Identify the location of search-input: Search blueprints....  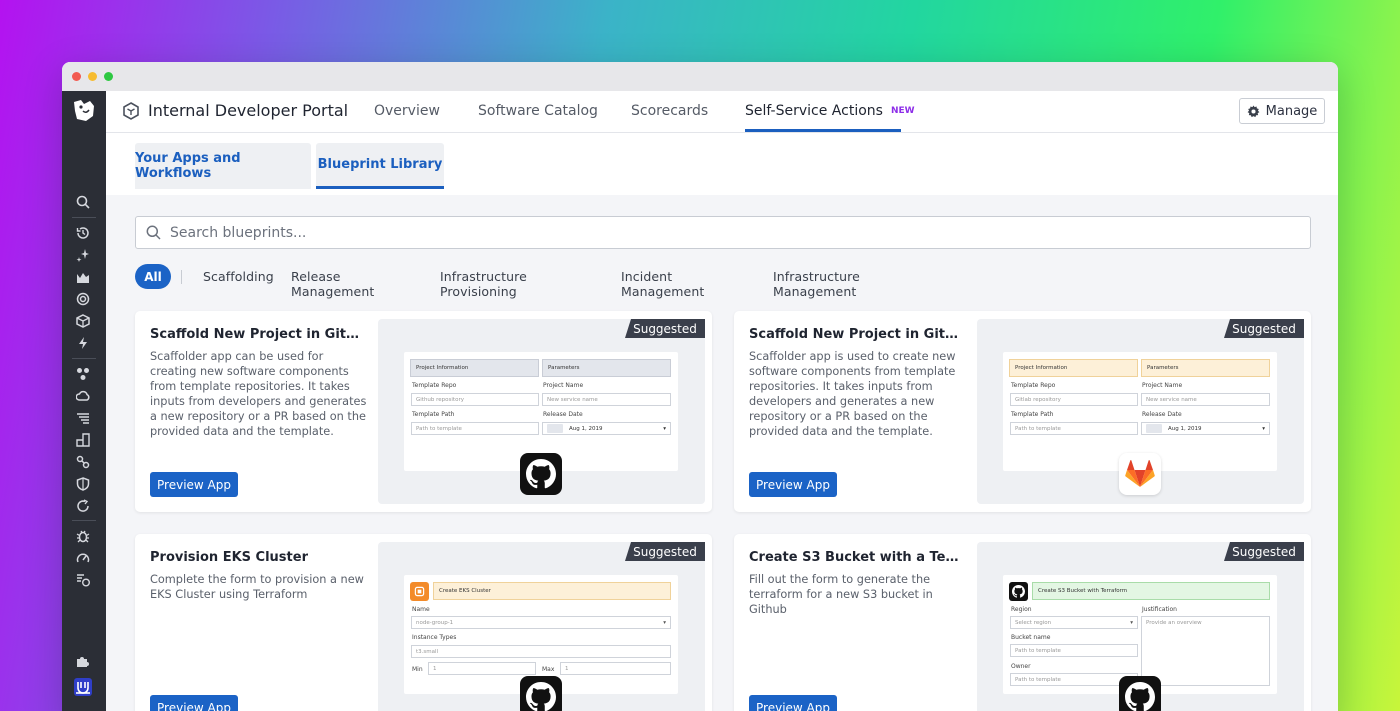
(723, 232).